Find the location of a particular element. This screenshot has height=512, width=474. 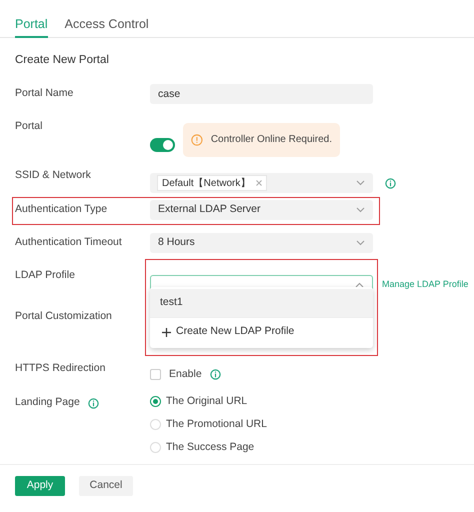

cancel-button: Cancel is located at coordinates (106, 486).